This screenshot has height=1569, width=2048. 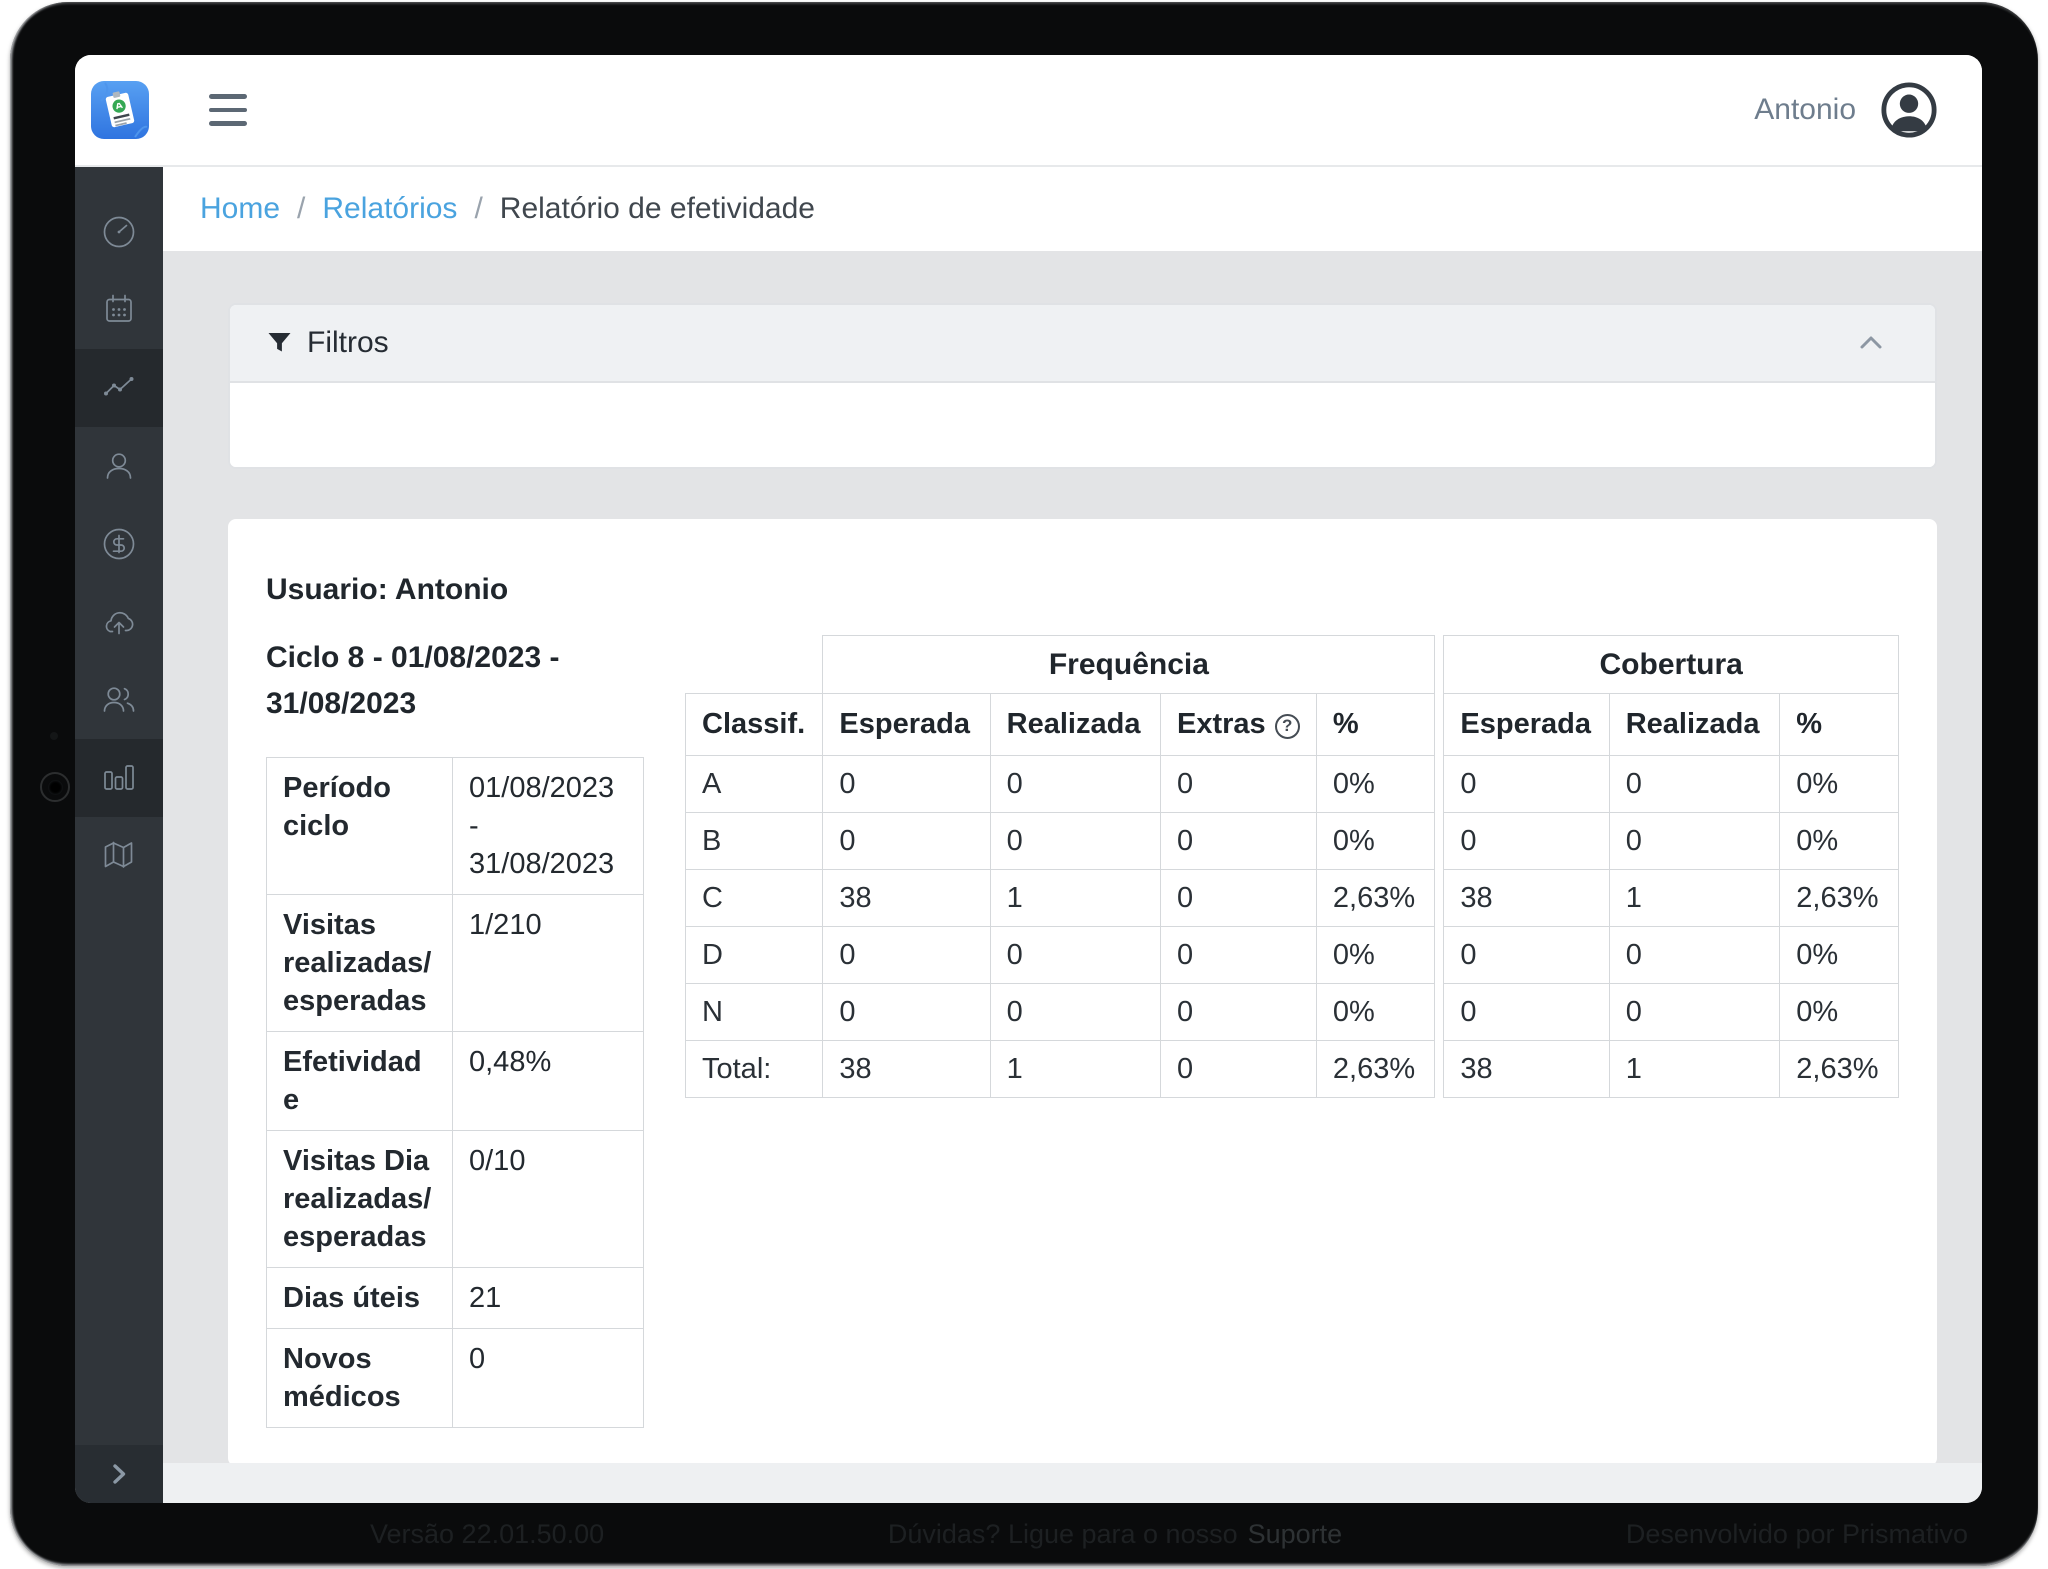 What do you see at coordinates (119, 1474) in the screenshot?
I see `sidebar-expand-button` at bounding box center [119, 1474].